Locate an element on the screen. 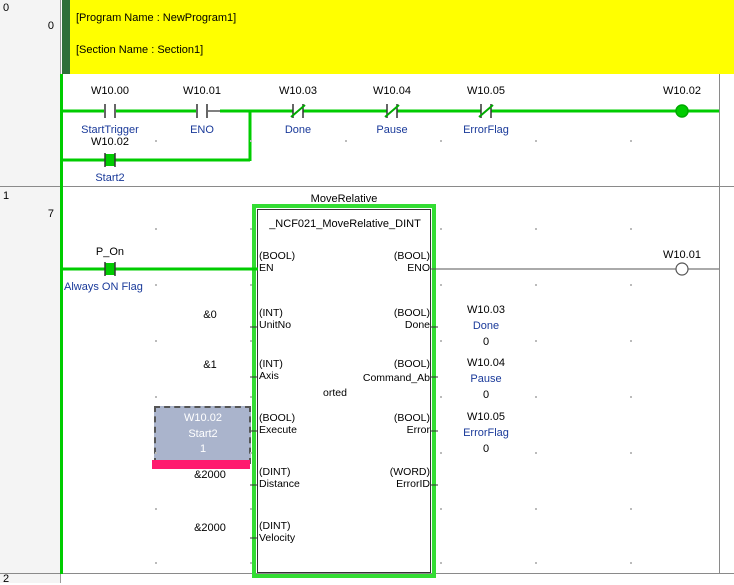 The width and height of the screenshot is (734, 585). contact-name: Pause is located at coordinates (392, 130).